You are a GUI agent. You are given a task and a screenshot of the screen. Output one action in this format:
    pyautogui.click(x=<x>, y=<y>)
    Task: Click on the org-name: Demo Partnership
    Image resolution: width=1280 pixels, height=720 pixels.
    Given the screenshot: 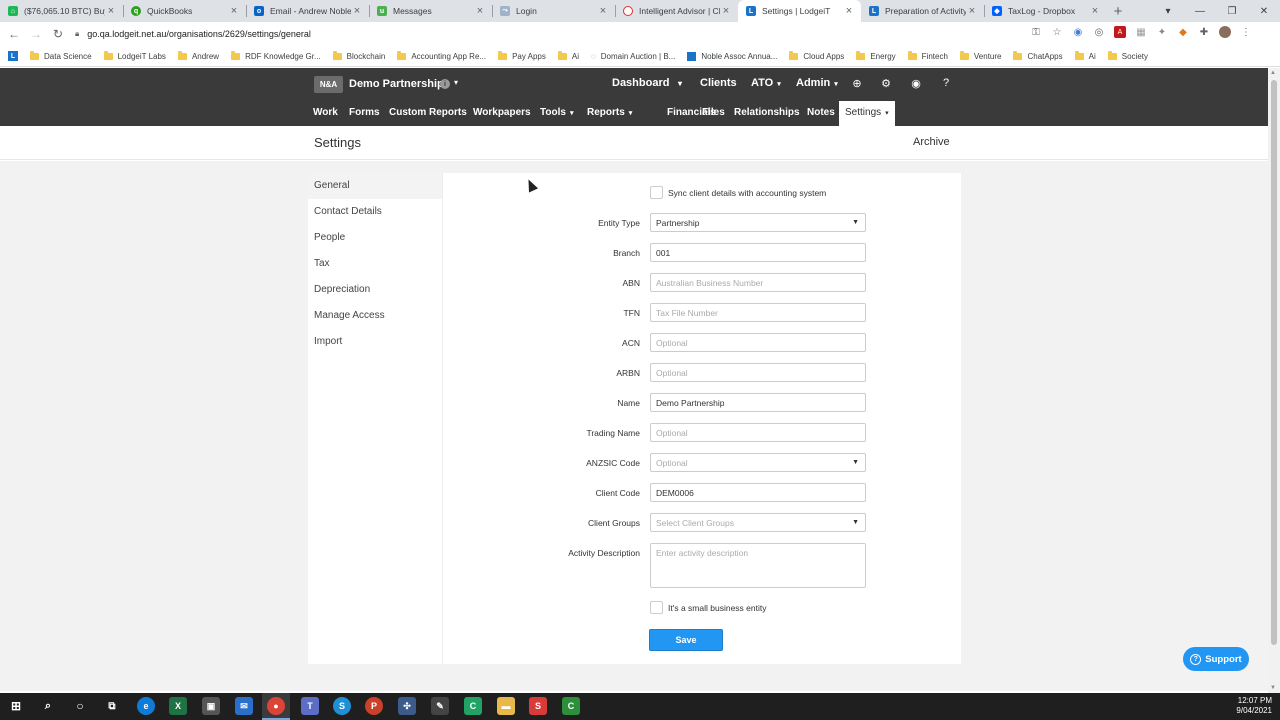 What is the action you would take?
    pyautogui.click(x=396, y=84)
    